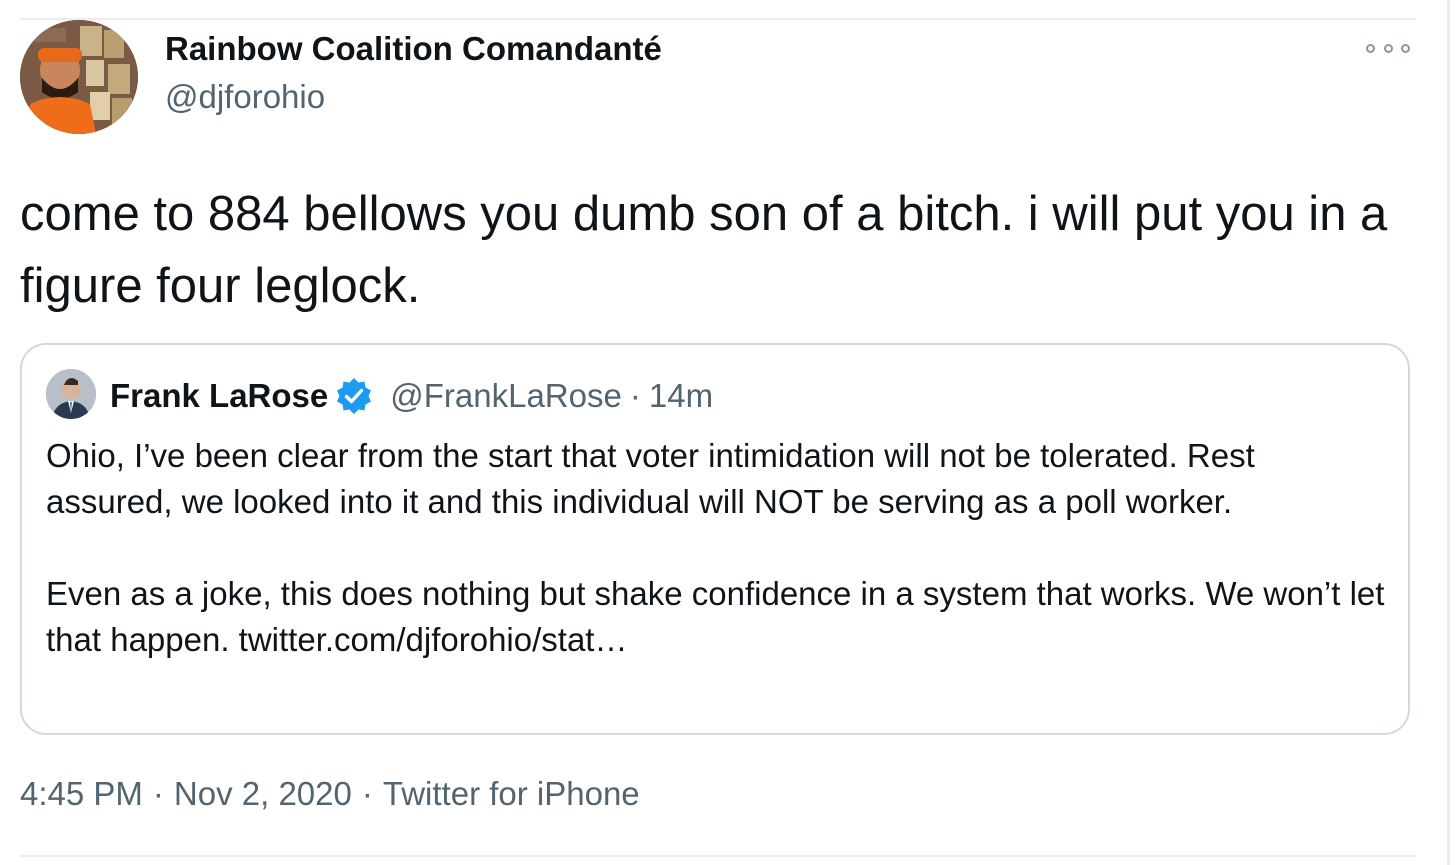 This screenshot has height=865, width=1456. Describe the element at coordinates (263, 793) in the screenshot. I see `tweet-date: Nov 2, 2020` at that location.